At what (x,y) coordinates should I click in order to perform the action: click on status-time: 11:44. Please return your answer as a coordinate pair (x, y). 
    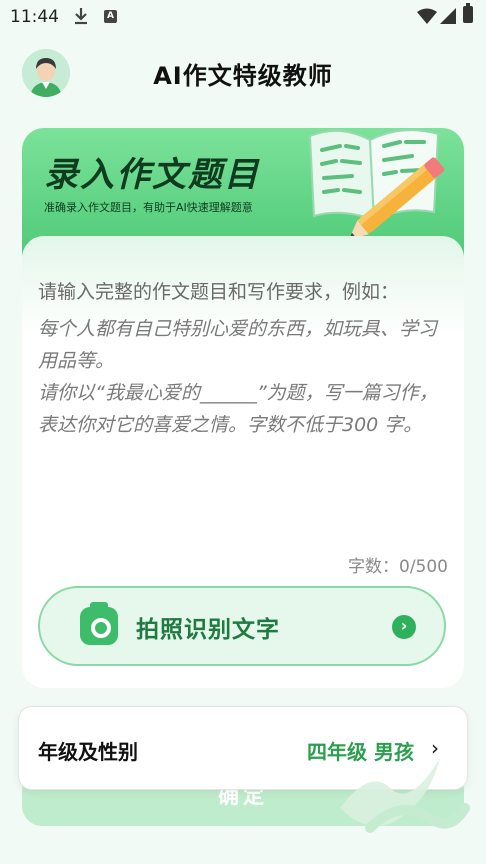
    Looking at the image, I should click on (34, 17).